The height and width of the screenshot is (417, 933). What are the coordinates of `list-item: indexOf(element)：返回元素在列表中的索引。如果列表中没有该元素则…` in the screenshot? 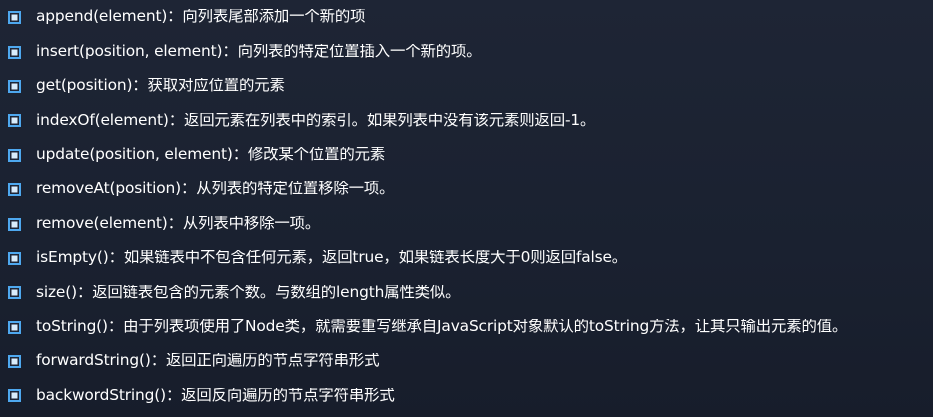 It's located at (467, 120).